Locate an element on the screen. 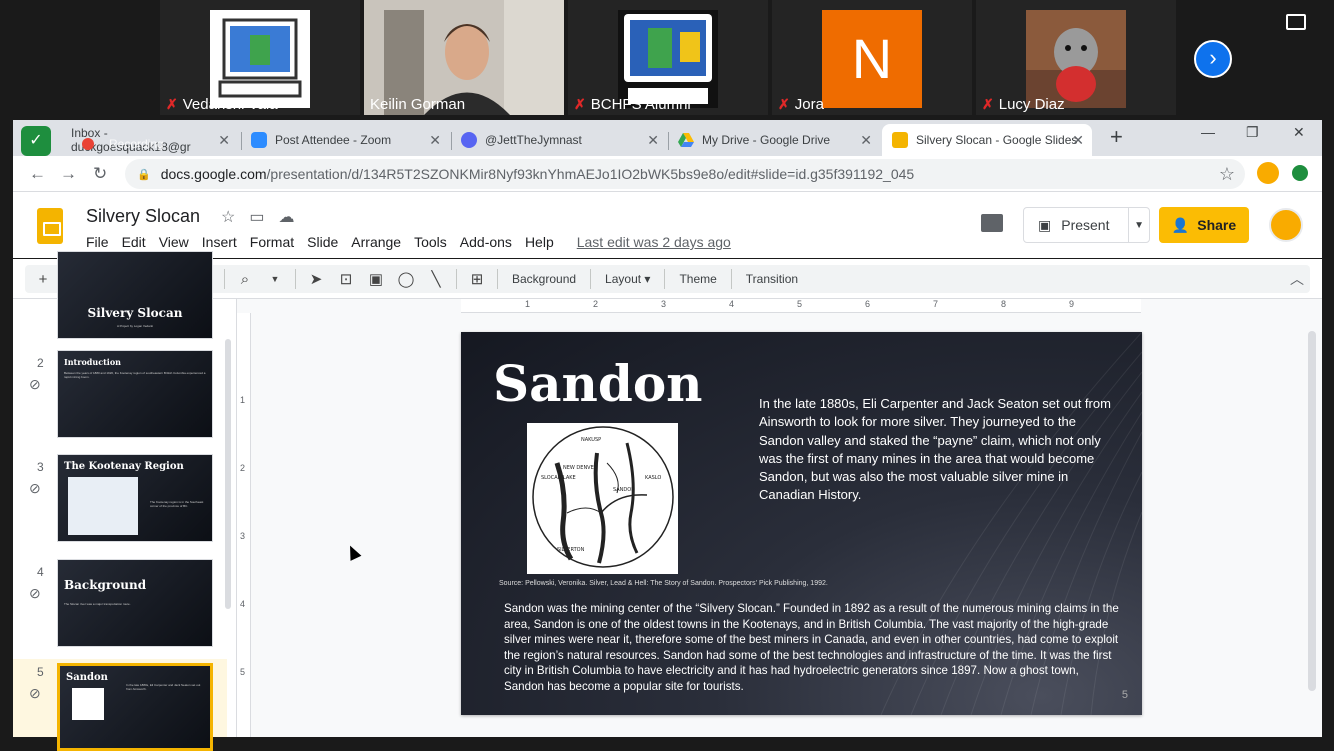 Image resolution: width=1334 pixels, height=751 pixels. thumb-text: A Project by Logan Vedanti is located at coordinates (135, 326).